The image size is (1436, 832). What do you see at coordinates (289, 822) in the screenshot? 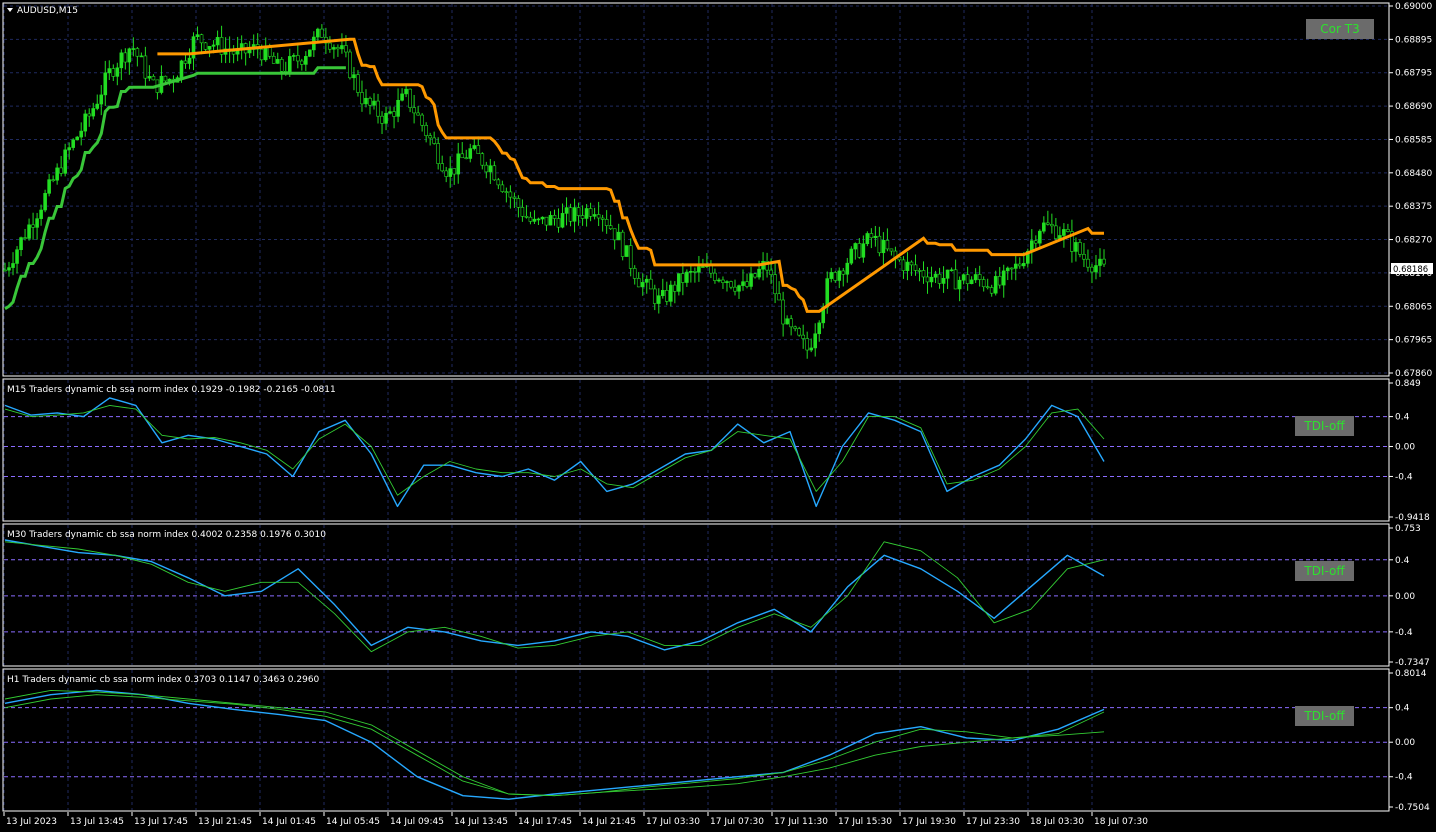
I see `x-tick-label: 14 Jul 01:45` at bounding box center [289, 822].